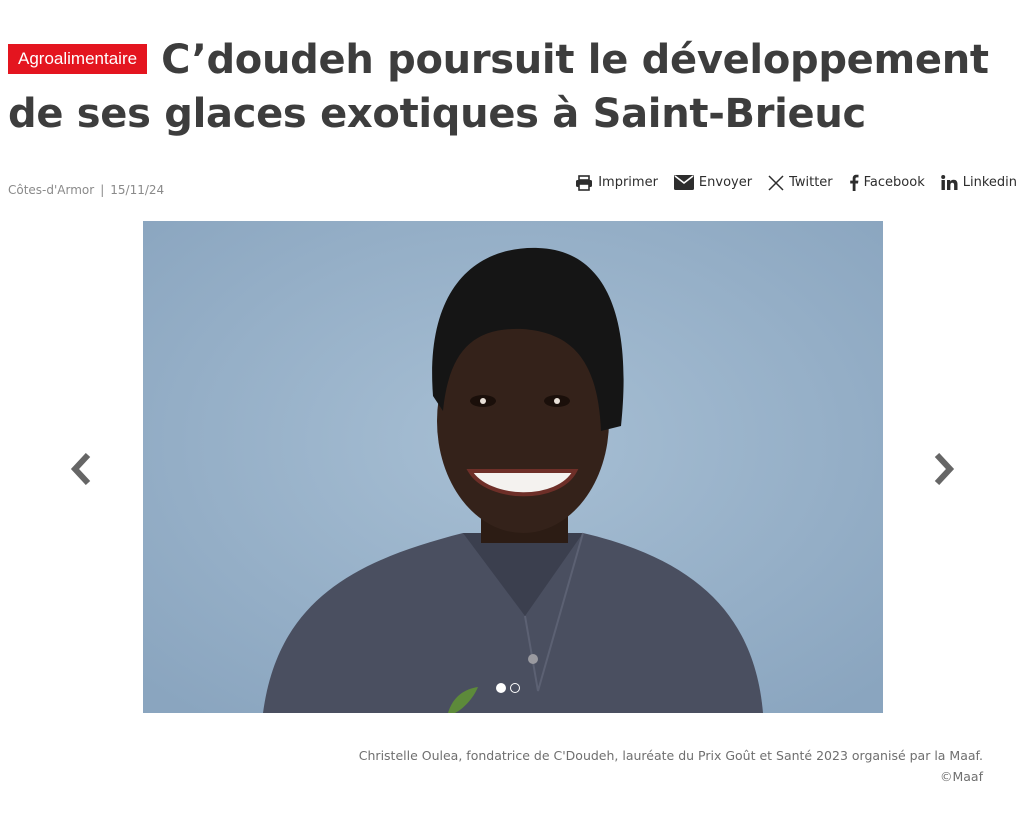 The width and height of the screenshot is (1023, 816). I want to click on print-label: Imprimer, so click(628, 182).